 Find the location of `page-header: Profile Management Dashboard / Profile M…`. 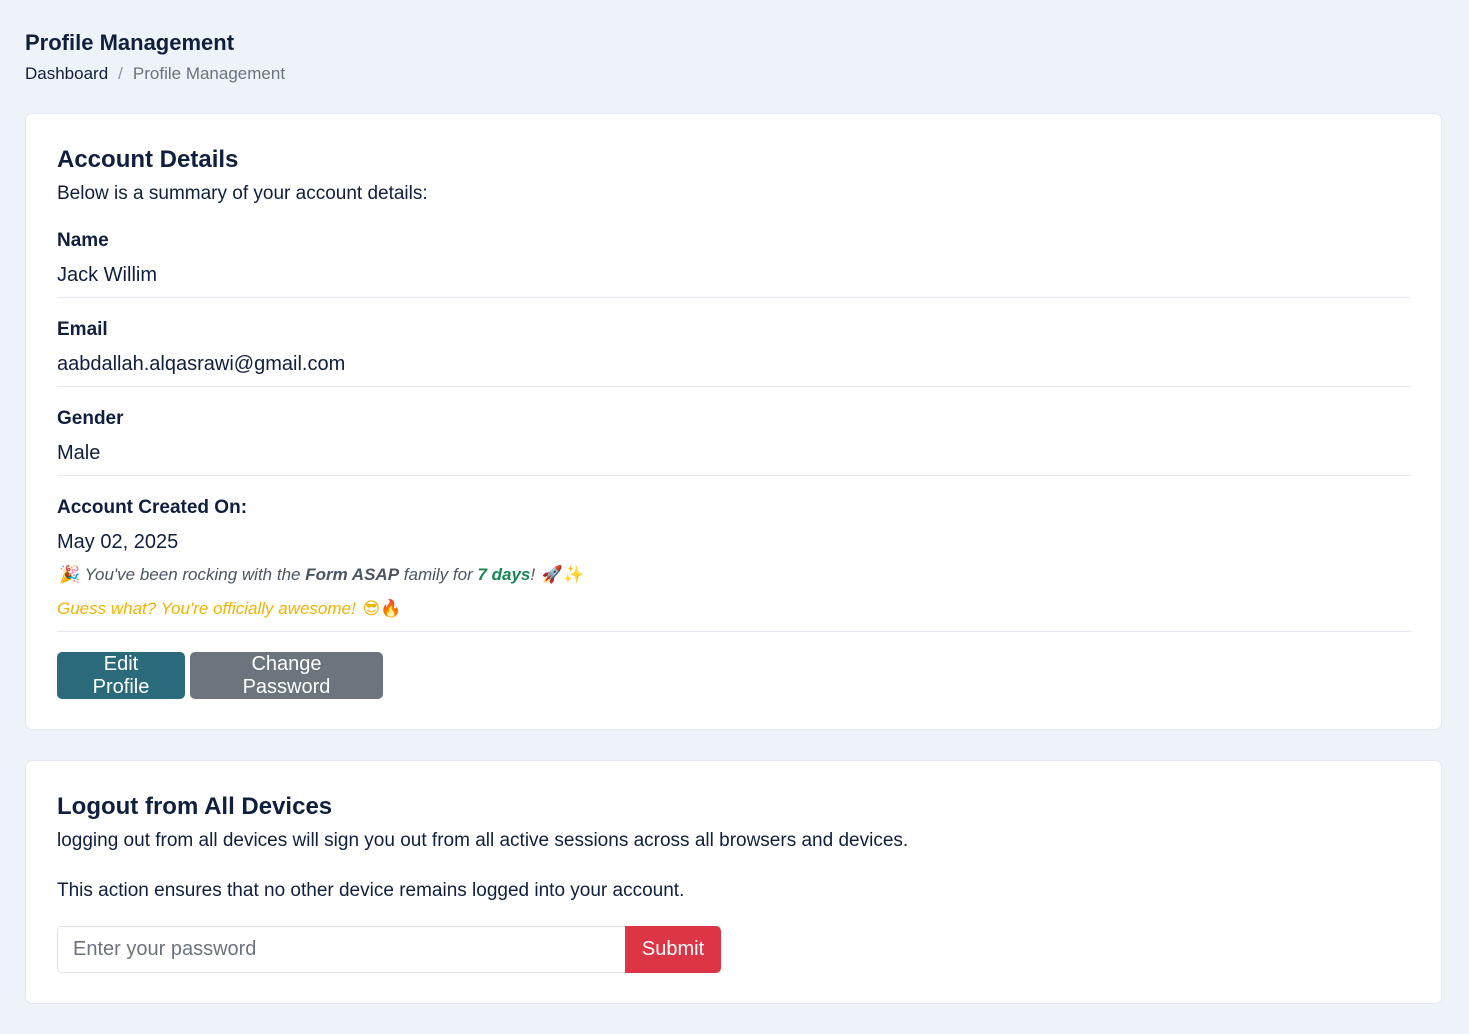

page-header: Profile Management Dashboard / Profile M… is located at coordinates (155, 57).